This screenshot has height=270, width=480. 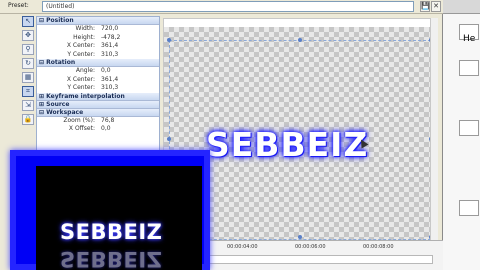 What do you see at coordinates (28, 119) in the screenshot?
I see `lock-icon: 🔒` at bounding box center [28, 119].